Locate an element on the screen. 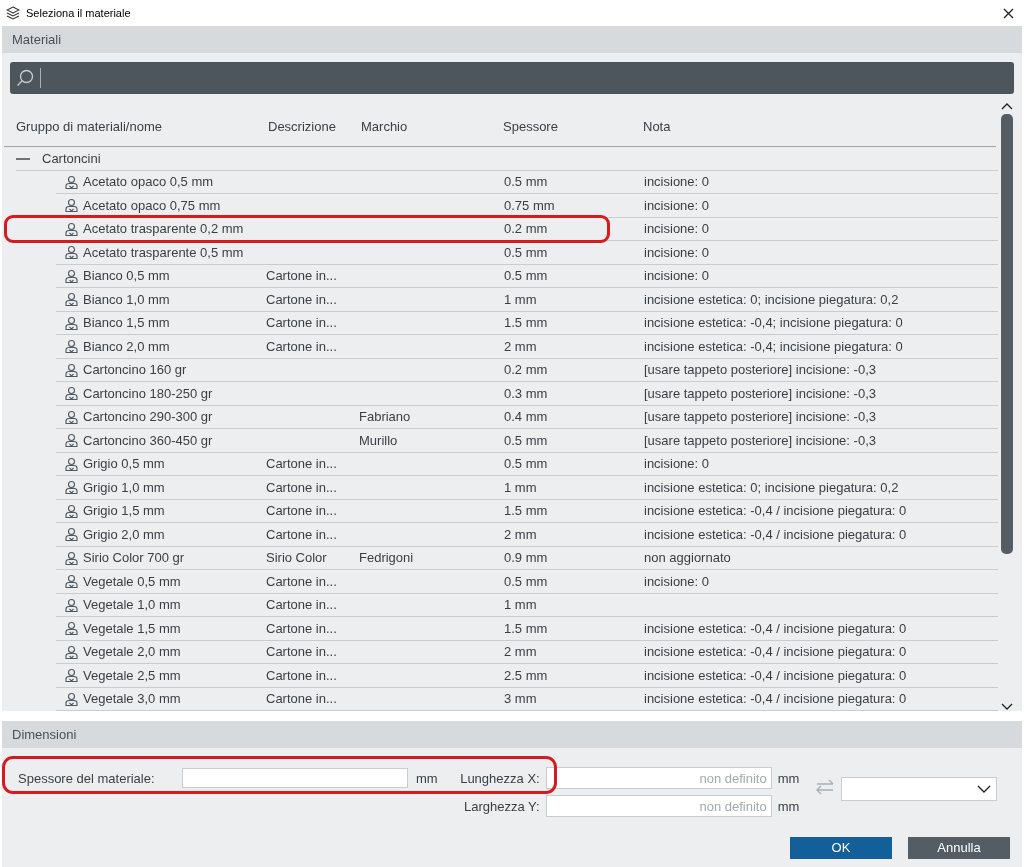 The width and height of the screenshot is (1024, 867). material-name: Grigio 0,5 mm is located at coordinates (124, 464).